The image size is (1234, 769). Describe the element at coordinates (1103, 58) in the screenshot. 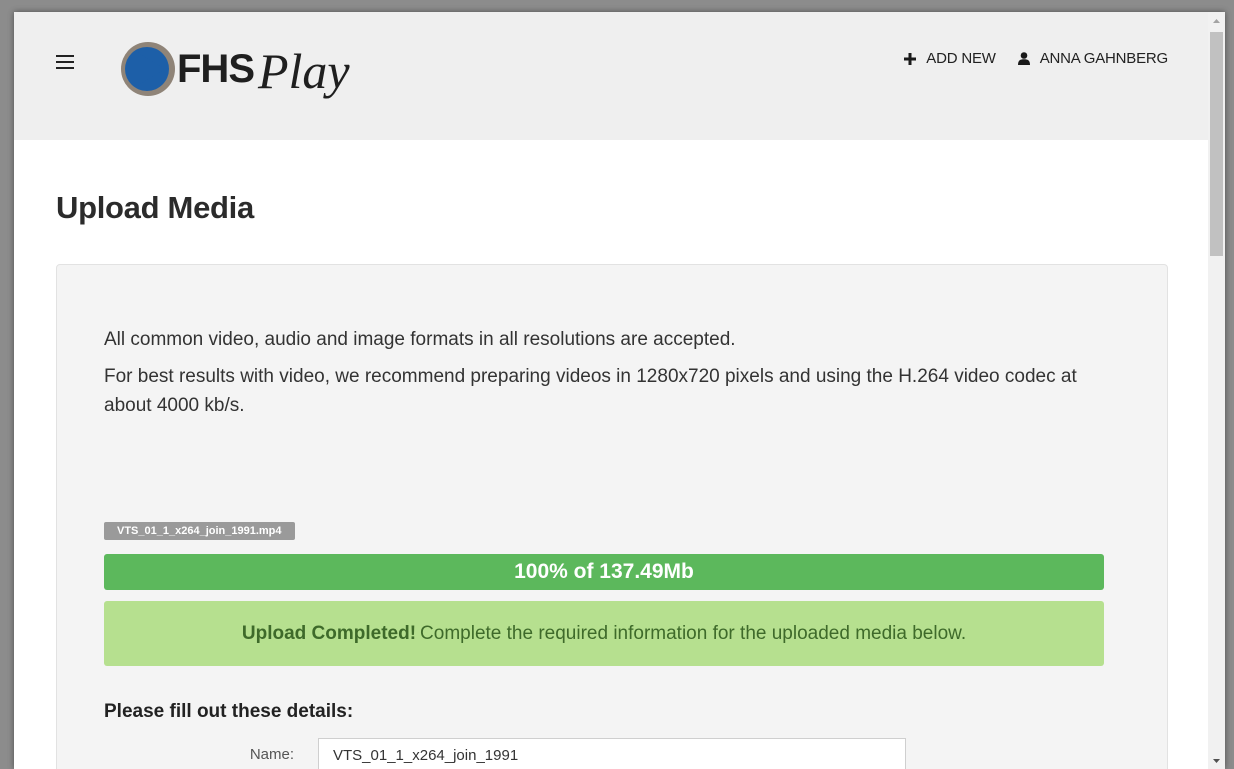

I see `user-name-label: ANNA GAHNBERG` at that location.